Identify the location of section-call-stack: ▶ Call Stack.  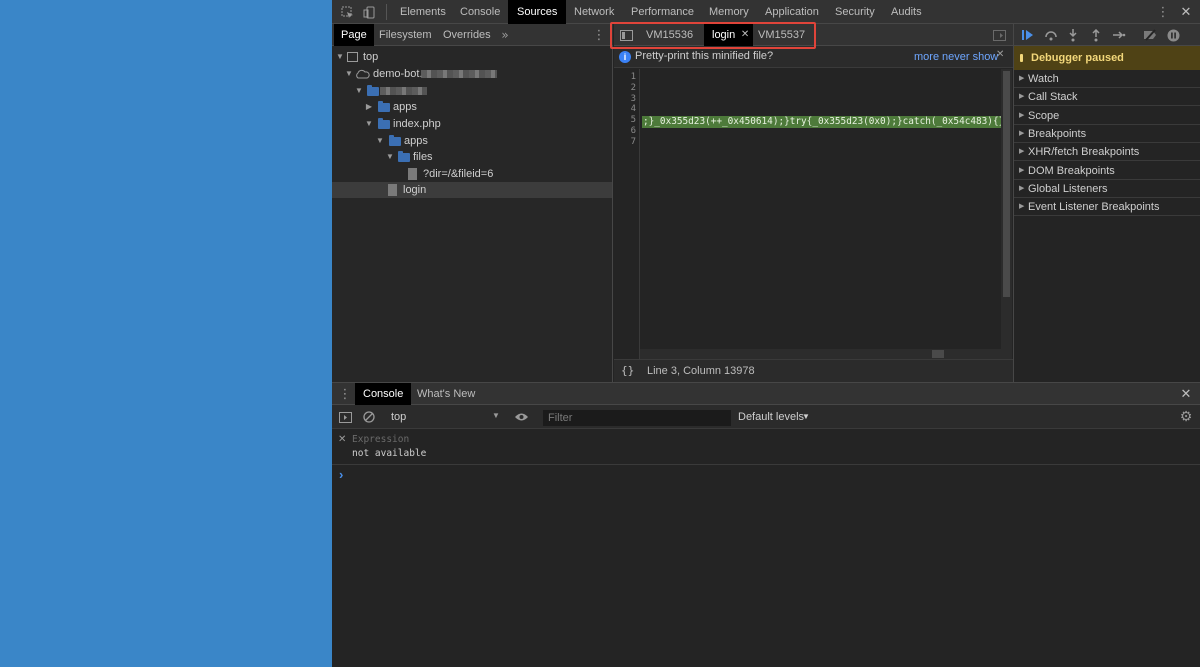
(1107, 97).